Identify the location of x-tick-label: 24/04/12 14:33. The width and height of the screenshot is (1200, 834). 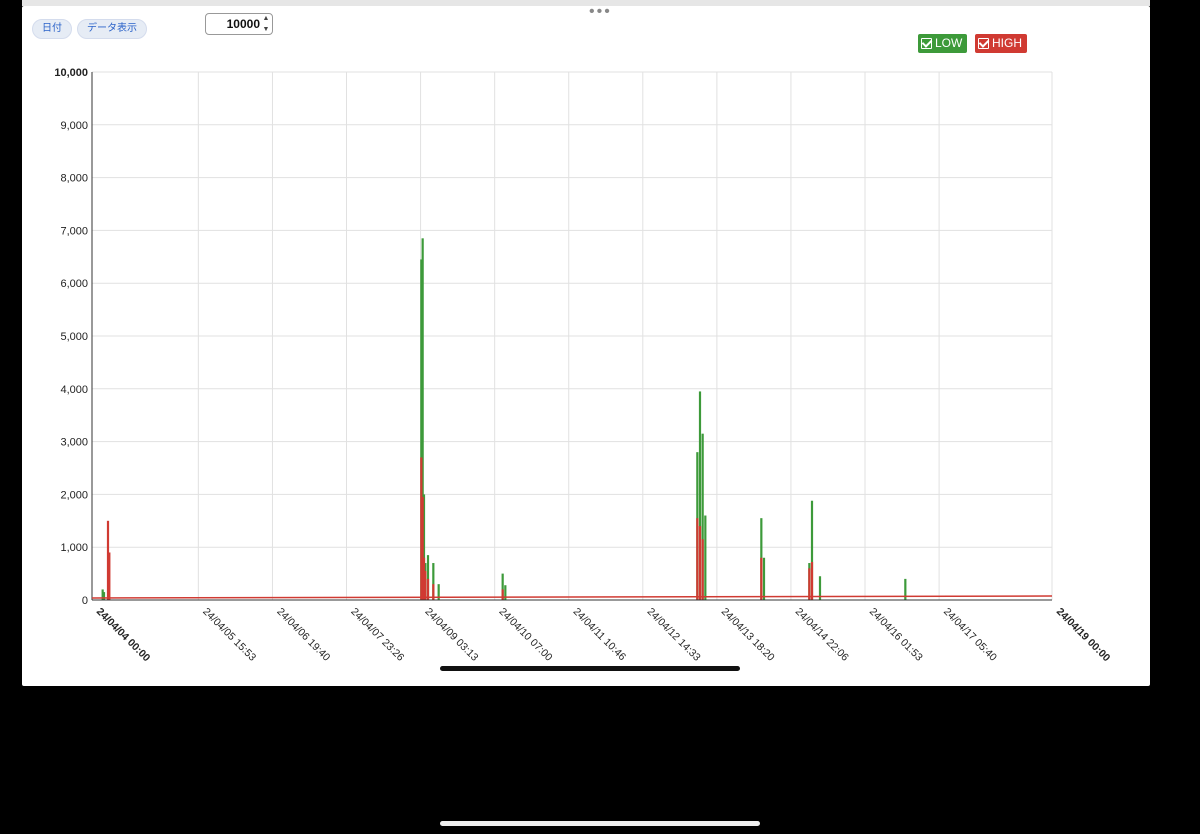
(674, 635).